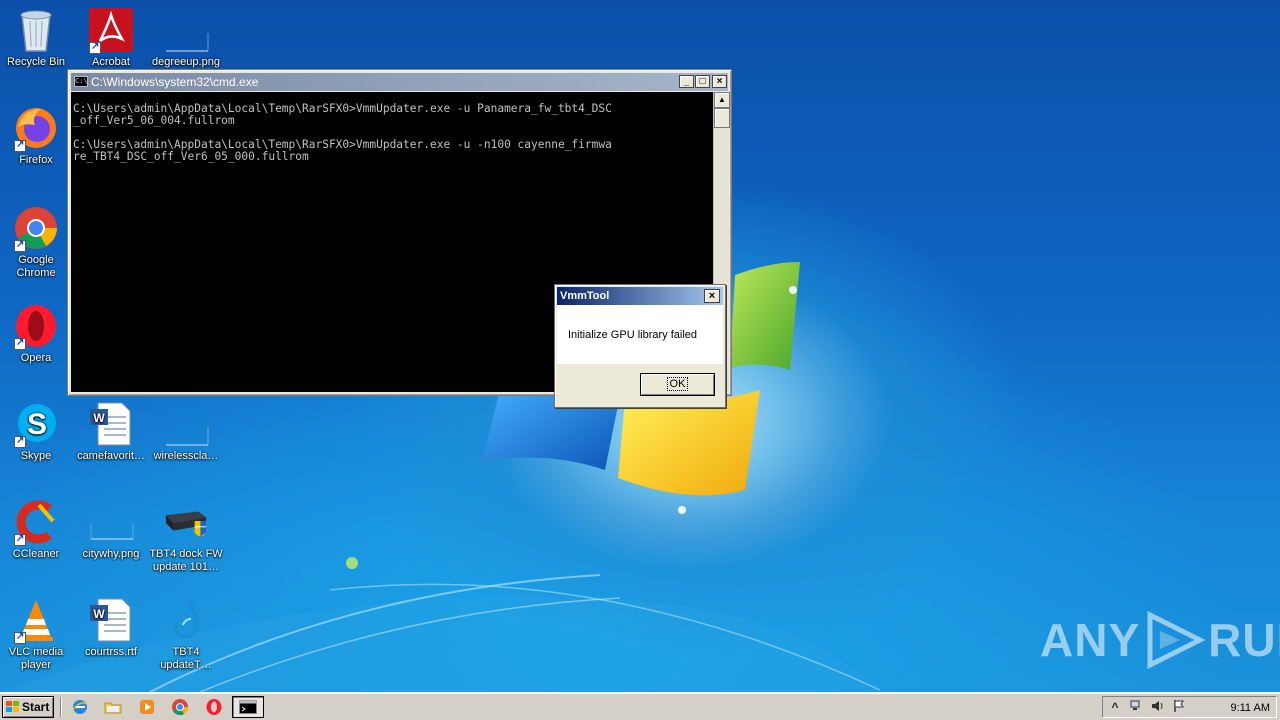  I want to click on skype-icon: S, so click(36, 424).